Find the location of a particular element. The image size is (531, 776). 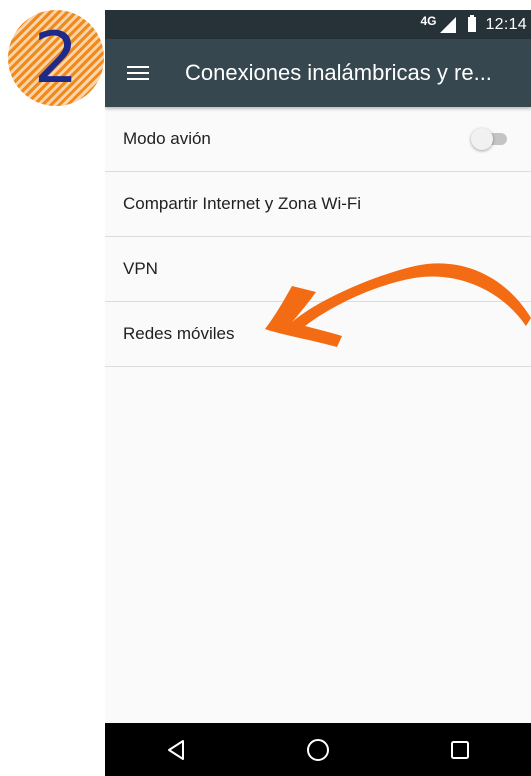

back-button is located at coordinates (176, 749).